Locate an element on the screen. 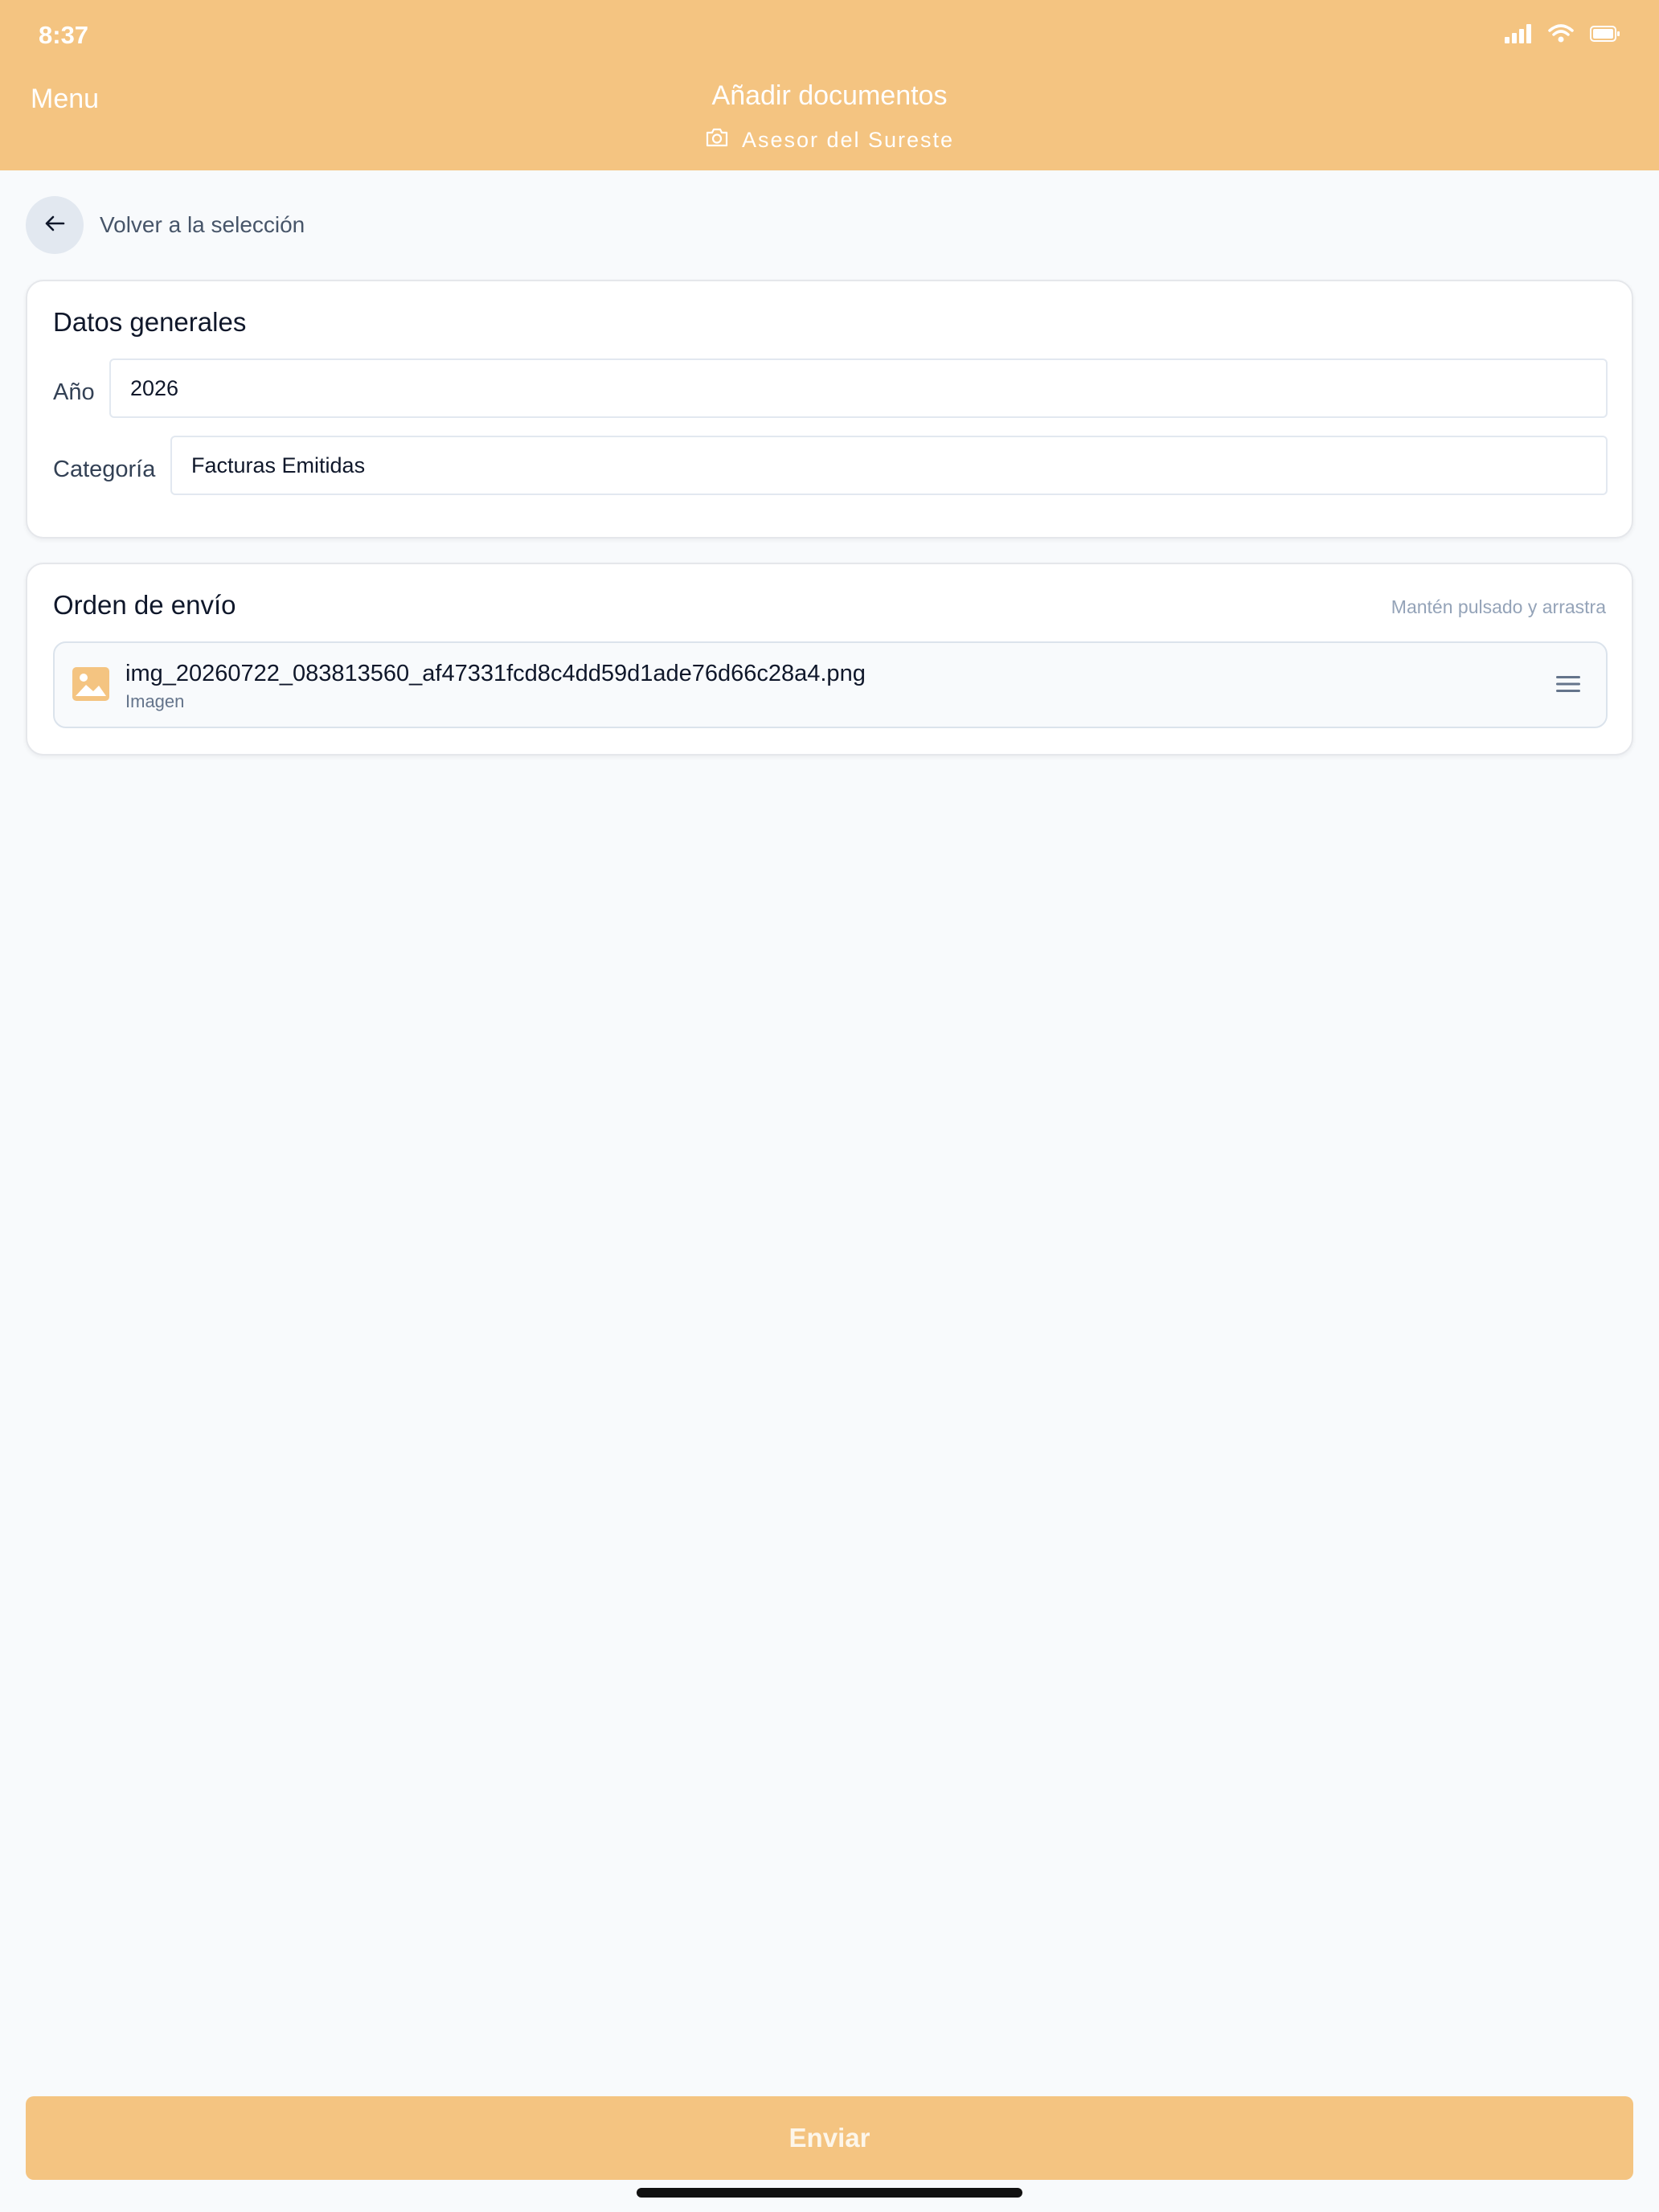 The width and height of the screenshot is (1659, 2212). general-data-title: Datos generales is located at coordinates (150, 322).